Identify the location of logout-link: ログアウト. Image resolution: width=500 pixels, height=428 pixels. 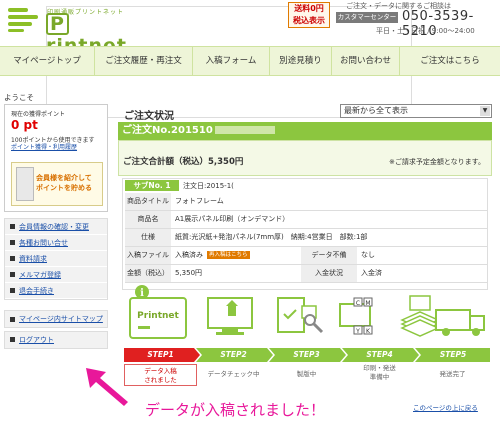
(56, 340).